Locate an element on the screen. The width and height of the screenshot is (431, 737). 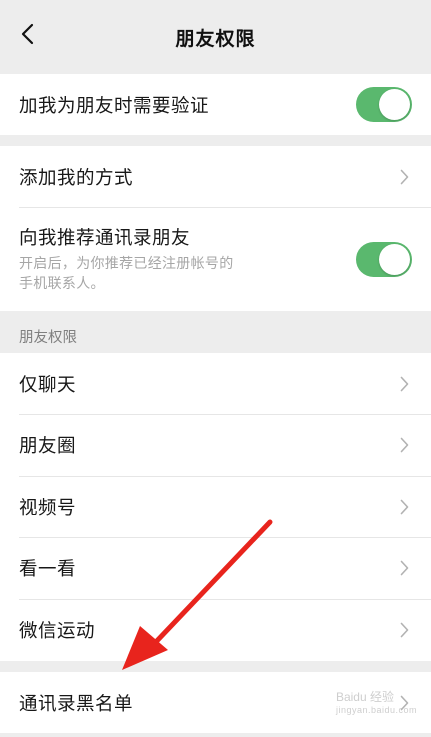
back-button is located at coordinates (27, 34).